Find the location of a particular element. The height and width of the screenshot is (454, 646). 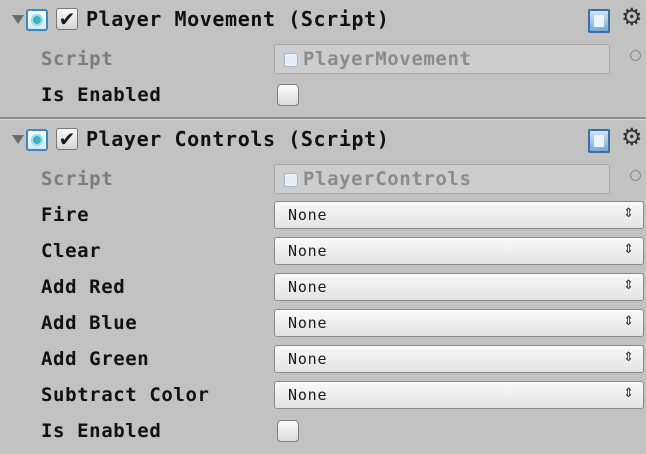

add-blue-popup: None ⇕ is located at coordinates (459, 323).